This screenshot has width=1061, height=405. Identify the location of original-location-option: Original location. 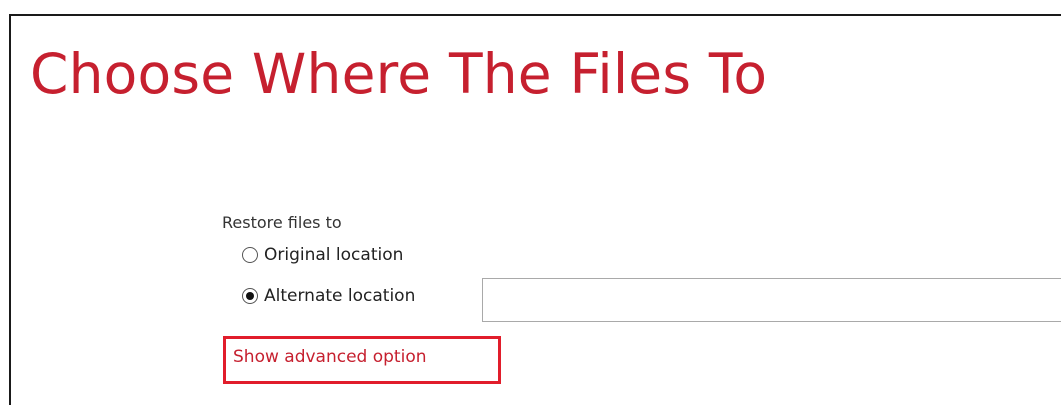
(322, 255).